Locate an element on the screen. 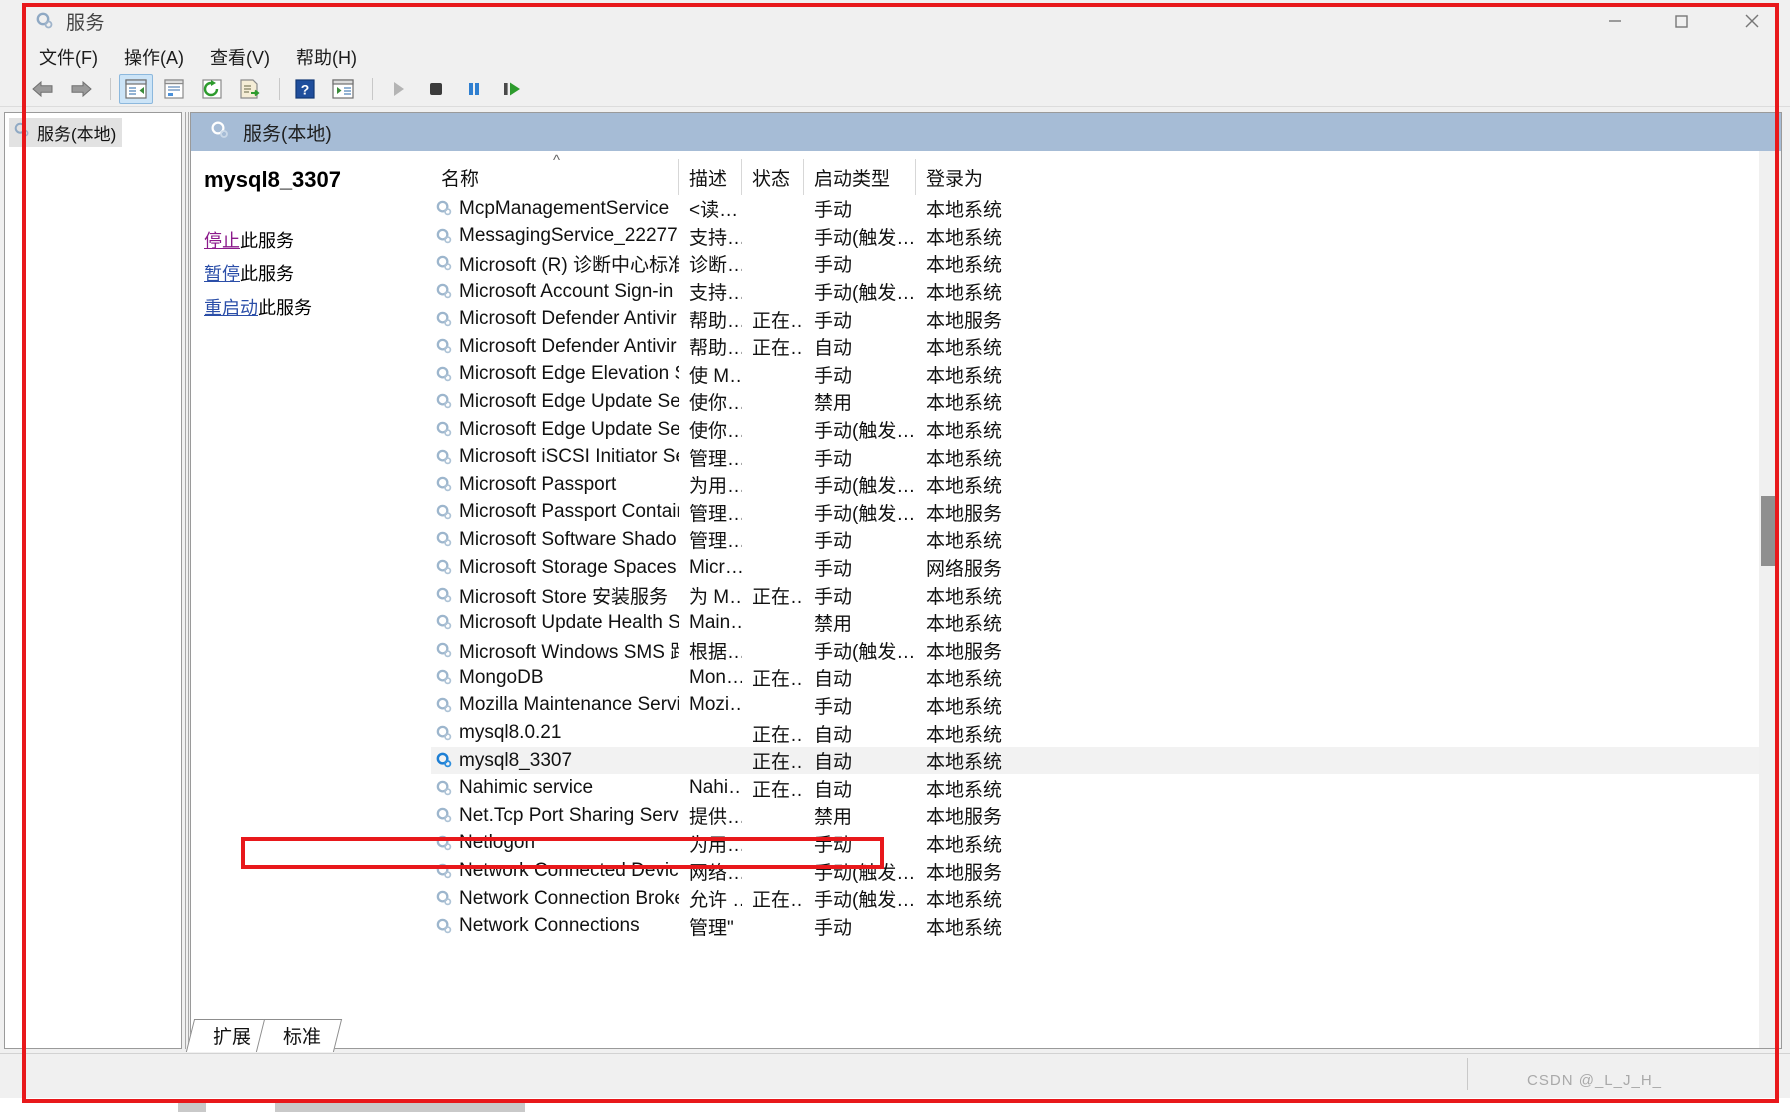 The image size is (1790, 1112). restart-service-icon is located at coordinates (512, 89).